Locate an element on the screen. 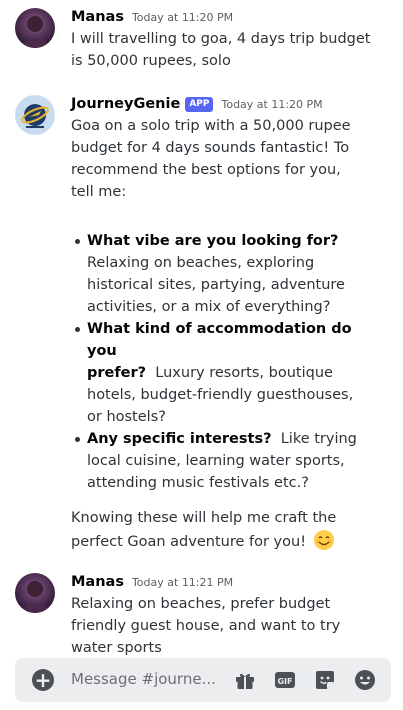 This screenshot has height=710, width=403. emoji-icon is located at coordinates (365, 680).